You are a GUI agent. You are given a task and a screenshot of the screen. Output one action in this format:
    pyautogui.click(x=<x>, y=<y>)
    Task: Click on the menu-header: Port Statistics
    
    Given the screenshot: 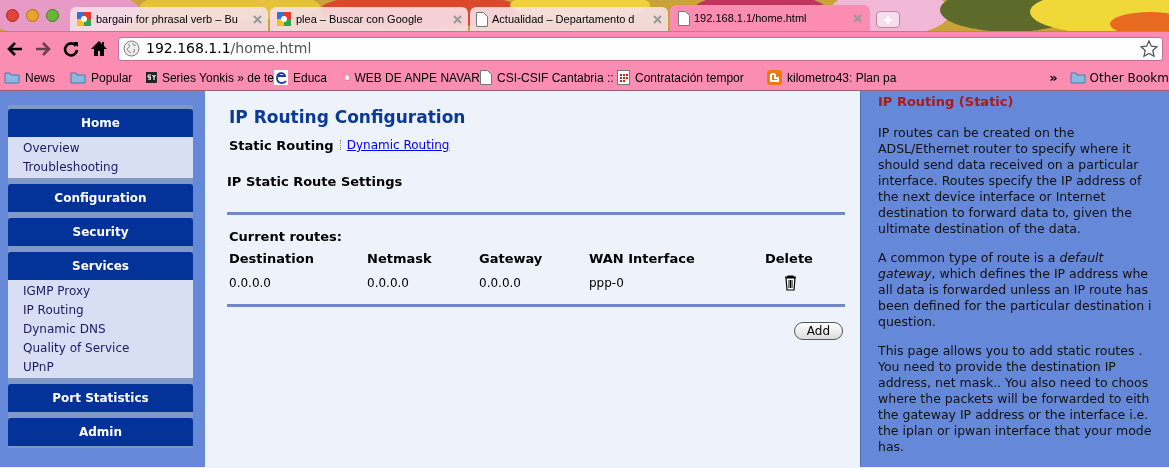 What is the action you would take?
    pyautogui.click(x=100, y=398)
    